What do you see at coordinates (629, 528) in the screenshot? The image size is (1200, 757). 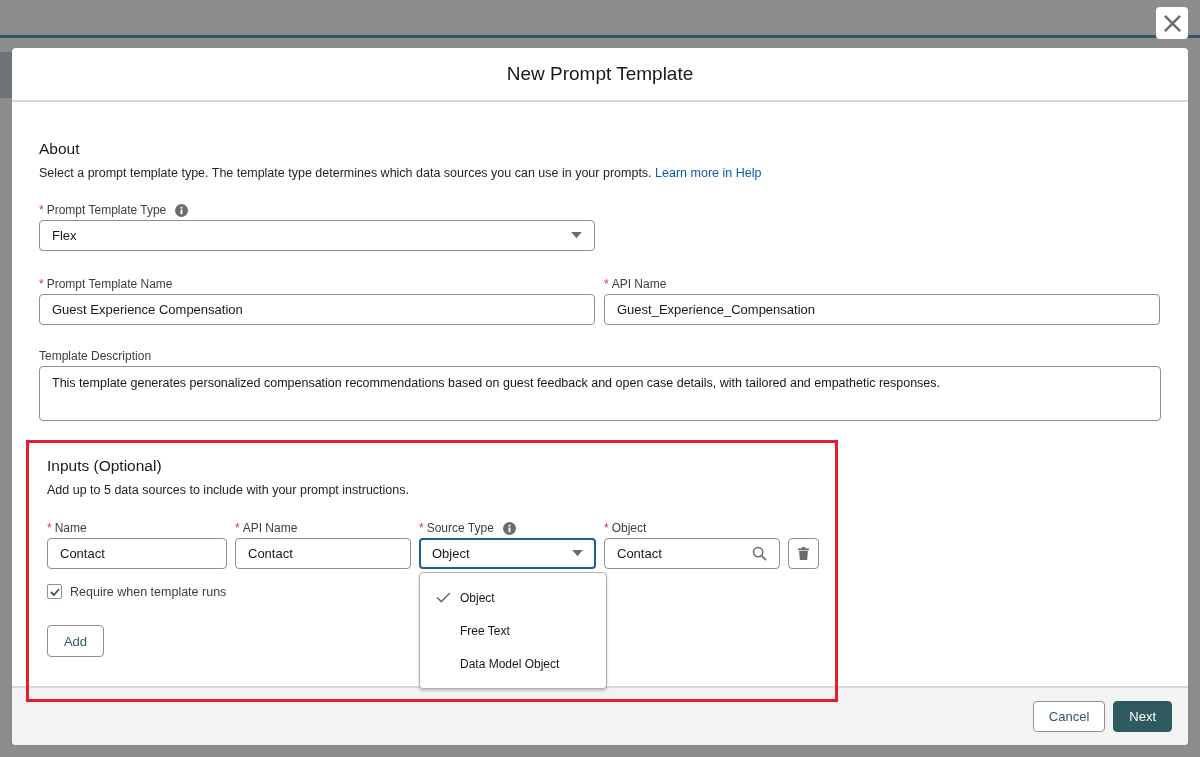 I see `field-label: Object` at bounding box center [629, 528].